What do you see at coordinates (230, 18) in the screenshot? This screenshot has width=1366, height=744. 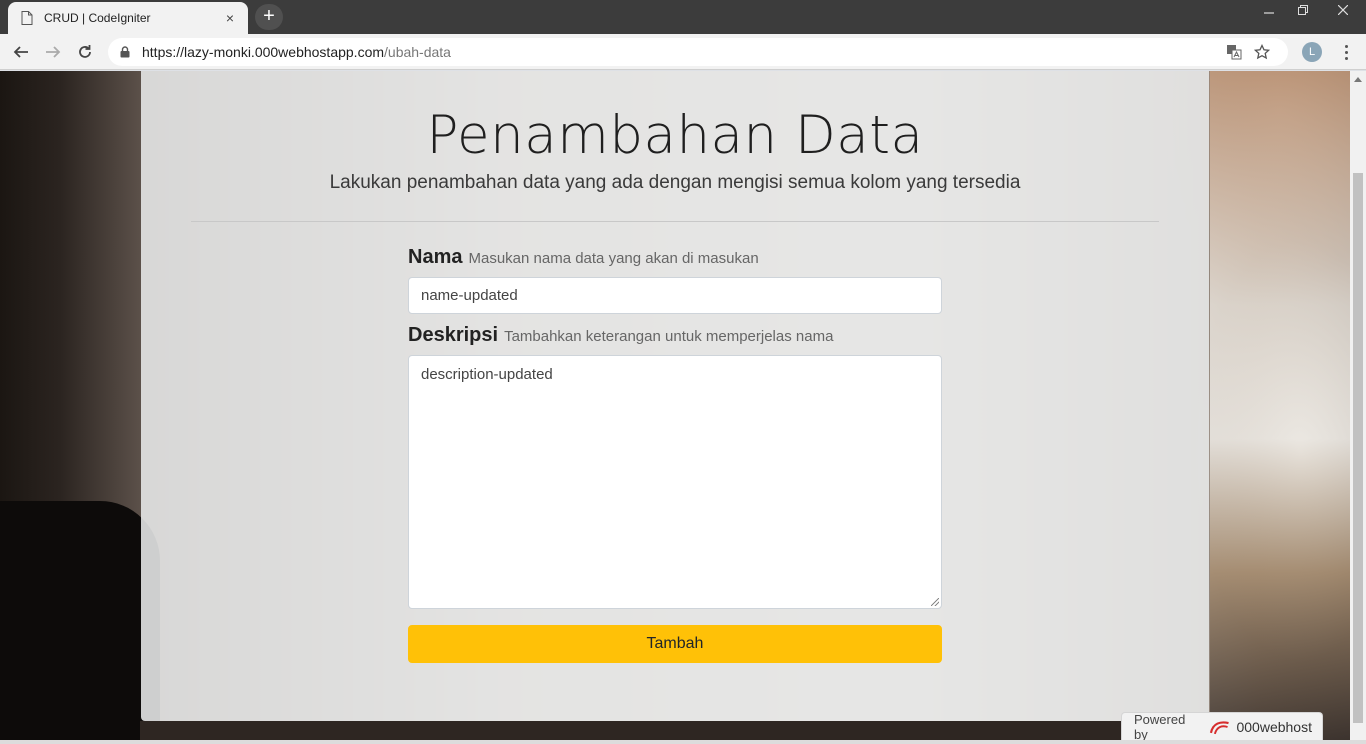 I see `tab-close-icon: ×` at bounding box center [230, 18].